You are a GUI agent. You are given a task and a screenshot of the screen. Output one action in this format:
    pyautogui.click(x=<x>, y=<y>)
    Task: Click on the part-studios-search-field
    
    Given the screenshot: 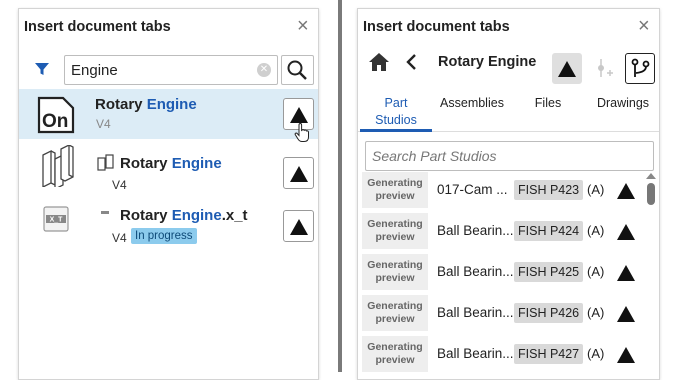 What is the action you would take?
    pyautogui.click(x=509, y=156)
    